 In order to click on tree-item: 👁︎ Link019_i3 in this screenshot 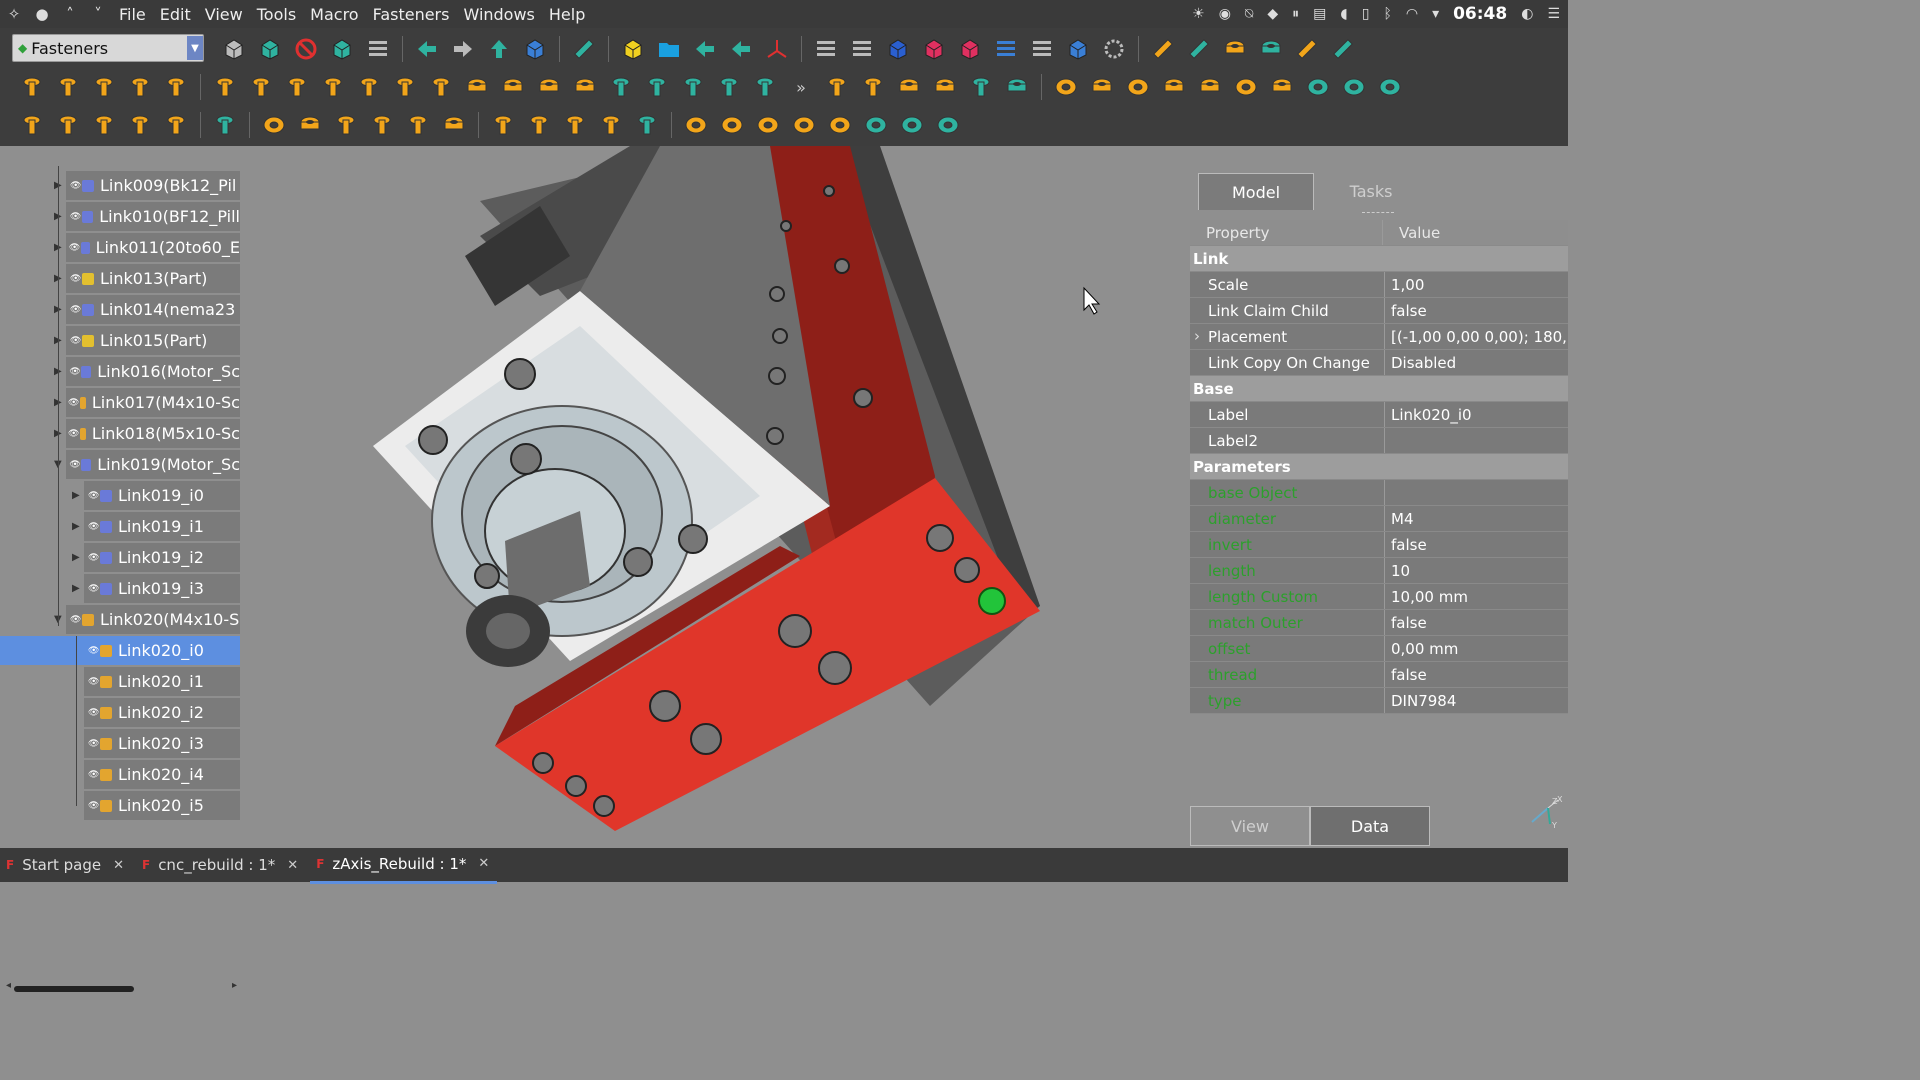, I will do `click(162, 588)`.